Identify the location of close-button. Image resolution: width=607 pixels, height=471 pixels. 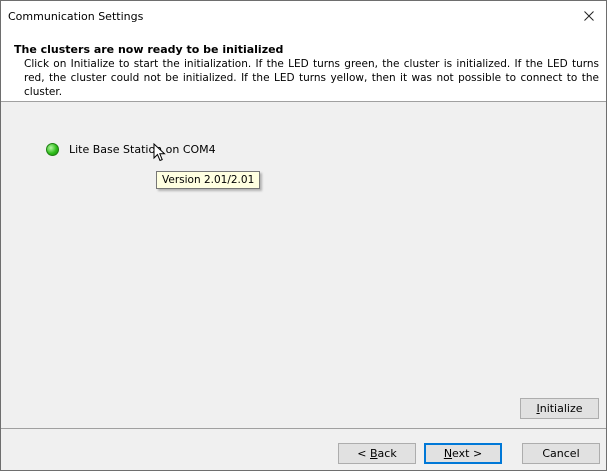
(589, 16).